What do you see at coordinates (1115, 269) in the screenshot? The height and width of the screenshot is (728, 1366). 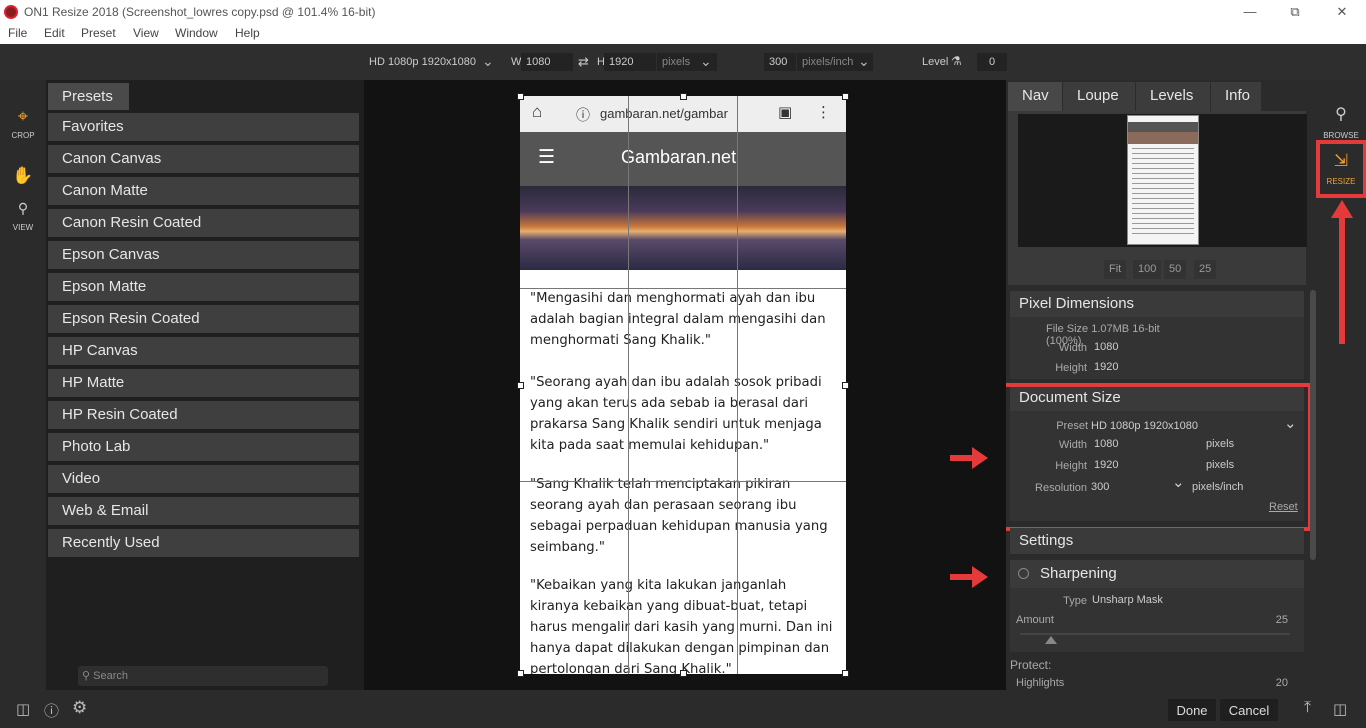 I see `zoom-fit-button: Fit` at bounding box center [1115, 269].